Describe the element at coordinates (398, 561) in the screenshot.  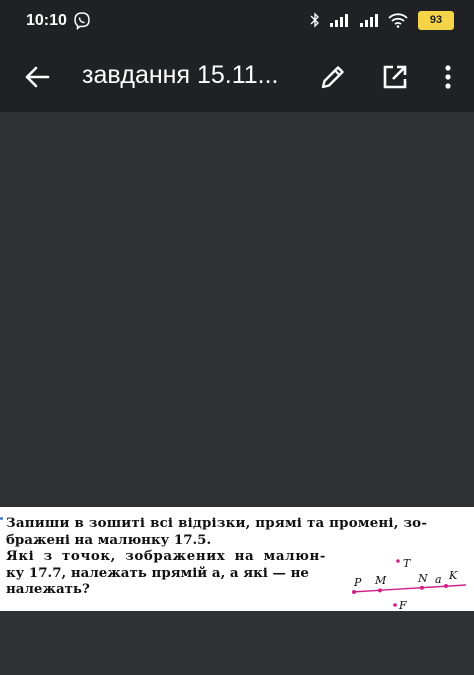
I see `point-t` at that location.